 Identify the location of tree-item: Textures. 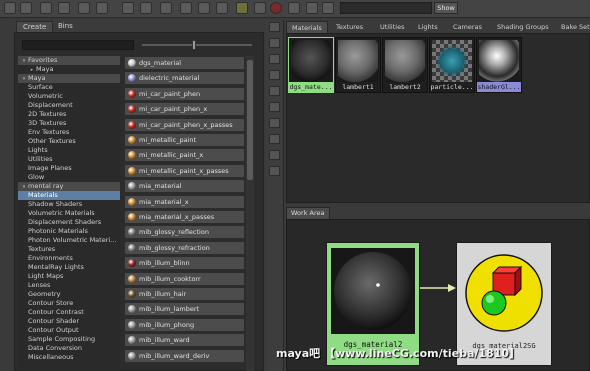
(69, 249).